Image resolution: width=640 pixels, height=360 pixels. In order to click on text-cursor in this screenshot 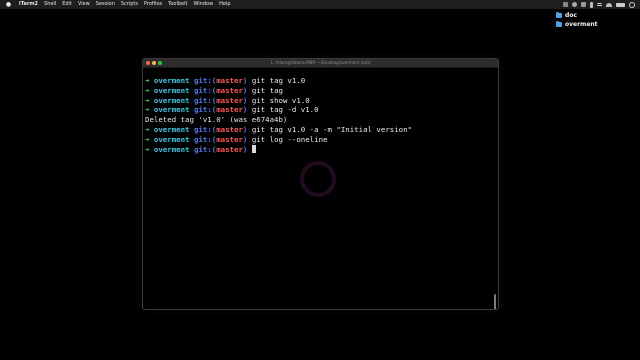, I will do `click(253, 148)`.